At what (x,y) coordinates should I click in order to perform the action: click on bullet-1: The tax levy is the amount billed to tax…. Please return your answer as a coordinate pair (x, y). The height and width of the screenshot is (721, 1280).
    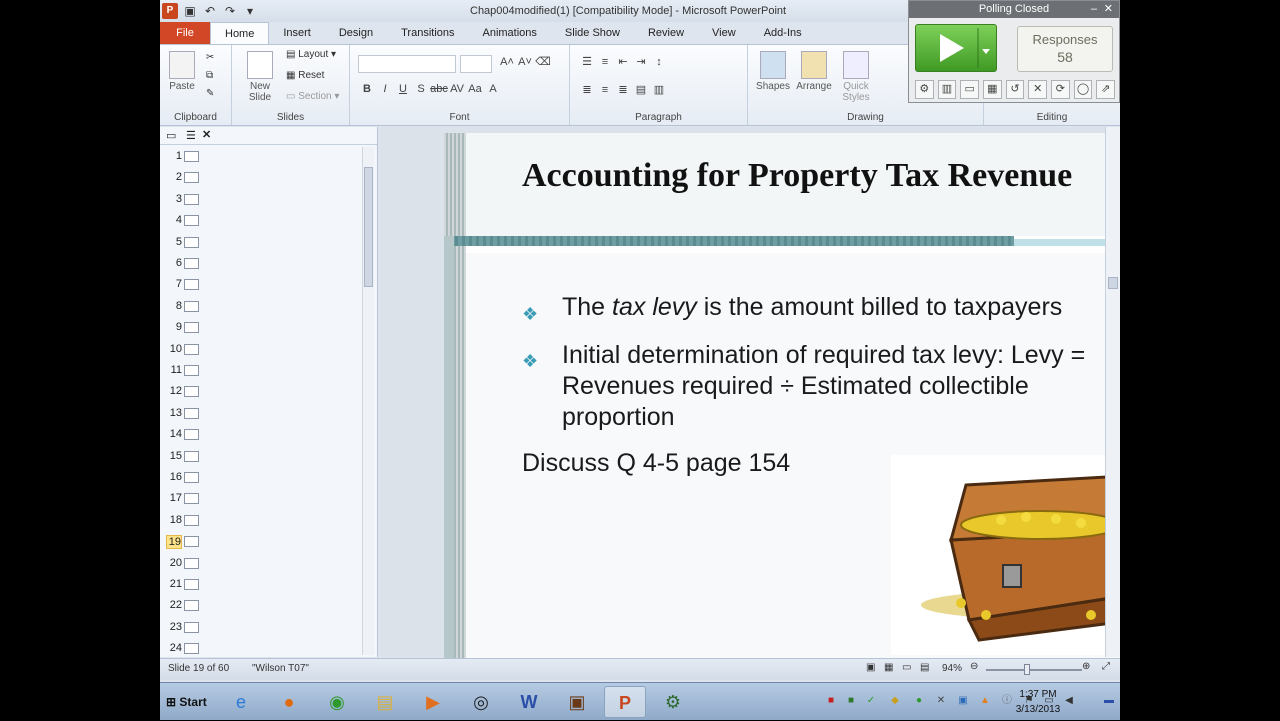
    Looking at the image, I should click on (812, 307).